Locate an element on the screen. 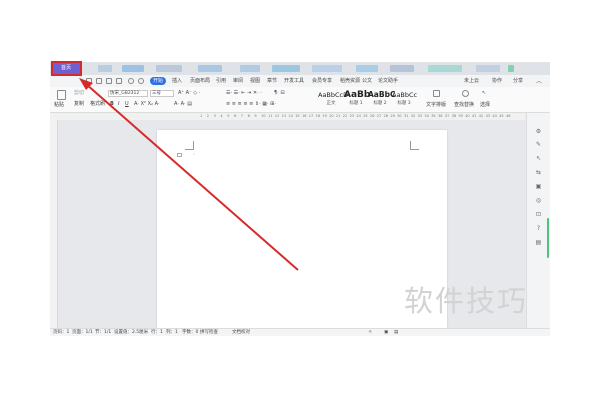 This screenshot has height=400, width=600. watermark-text: 软件技巧 is located at coordinates (466, 301).